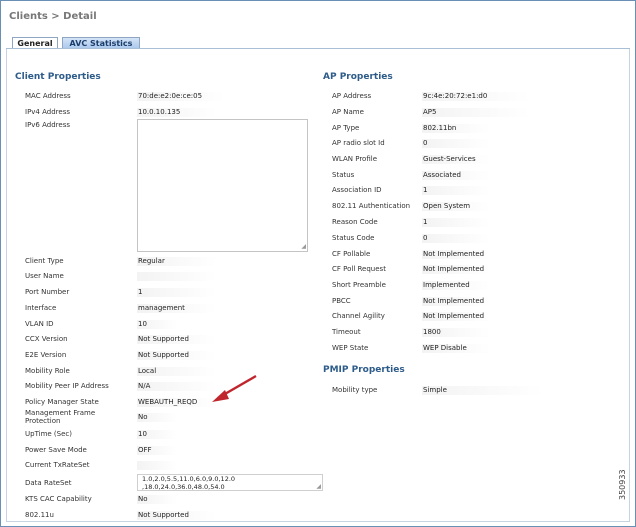 The height and width of the screenshot is (527, 636). I want to click on figure-number: 350933, so click(622, 484).